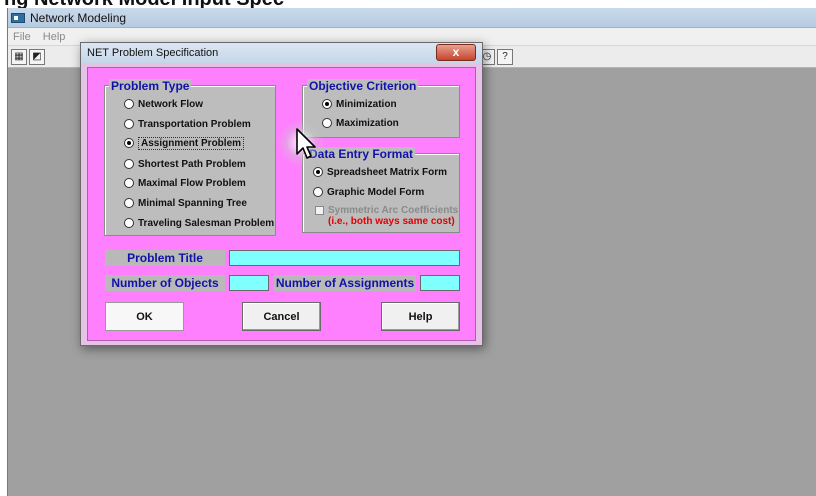 The width and height of the screenshot is (816, 496). I want to click on app-icon, so click(18, 18).